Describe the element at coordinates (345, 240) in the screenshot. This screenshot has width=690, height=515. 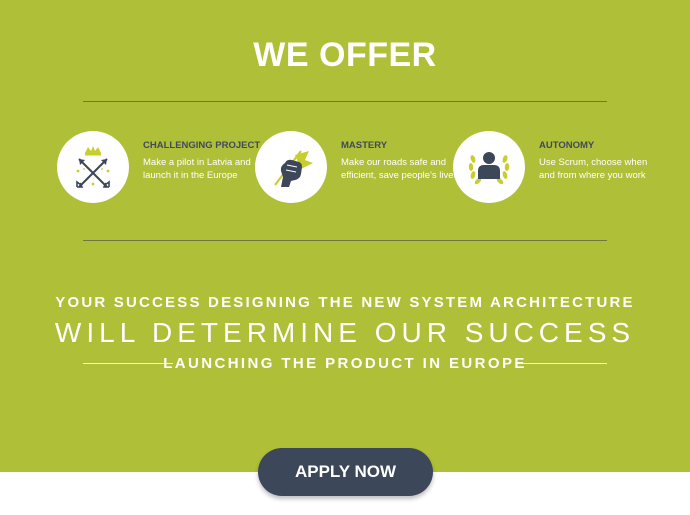
I see `divider-bottom` at that location.